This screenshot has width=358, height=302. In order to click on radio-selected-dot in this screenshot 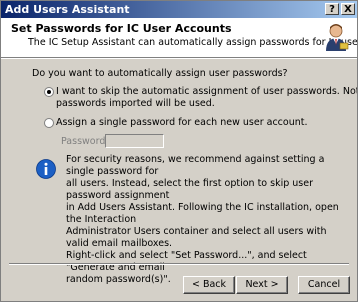, I will do `click(49, 92)`.